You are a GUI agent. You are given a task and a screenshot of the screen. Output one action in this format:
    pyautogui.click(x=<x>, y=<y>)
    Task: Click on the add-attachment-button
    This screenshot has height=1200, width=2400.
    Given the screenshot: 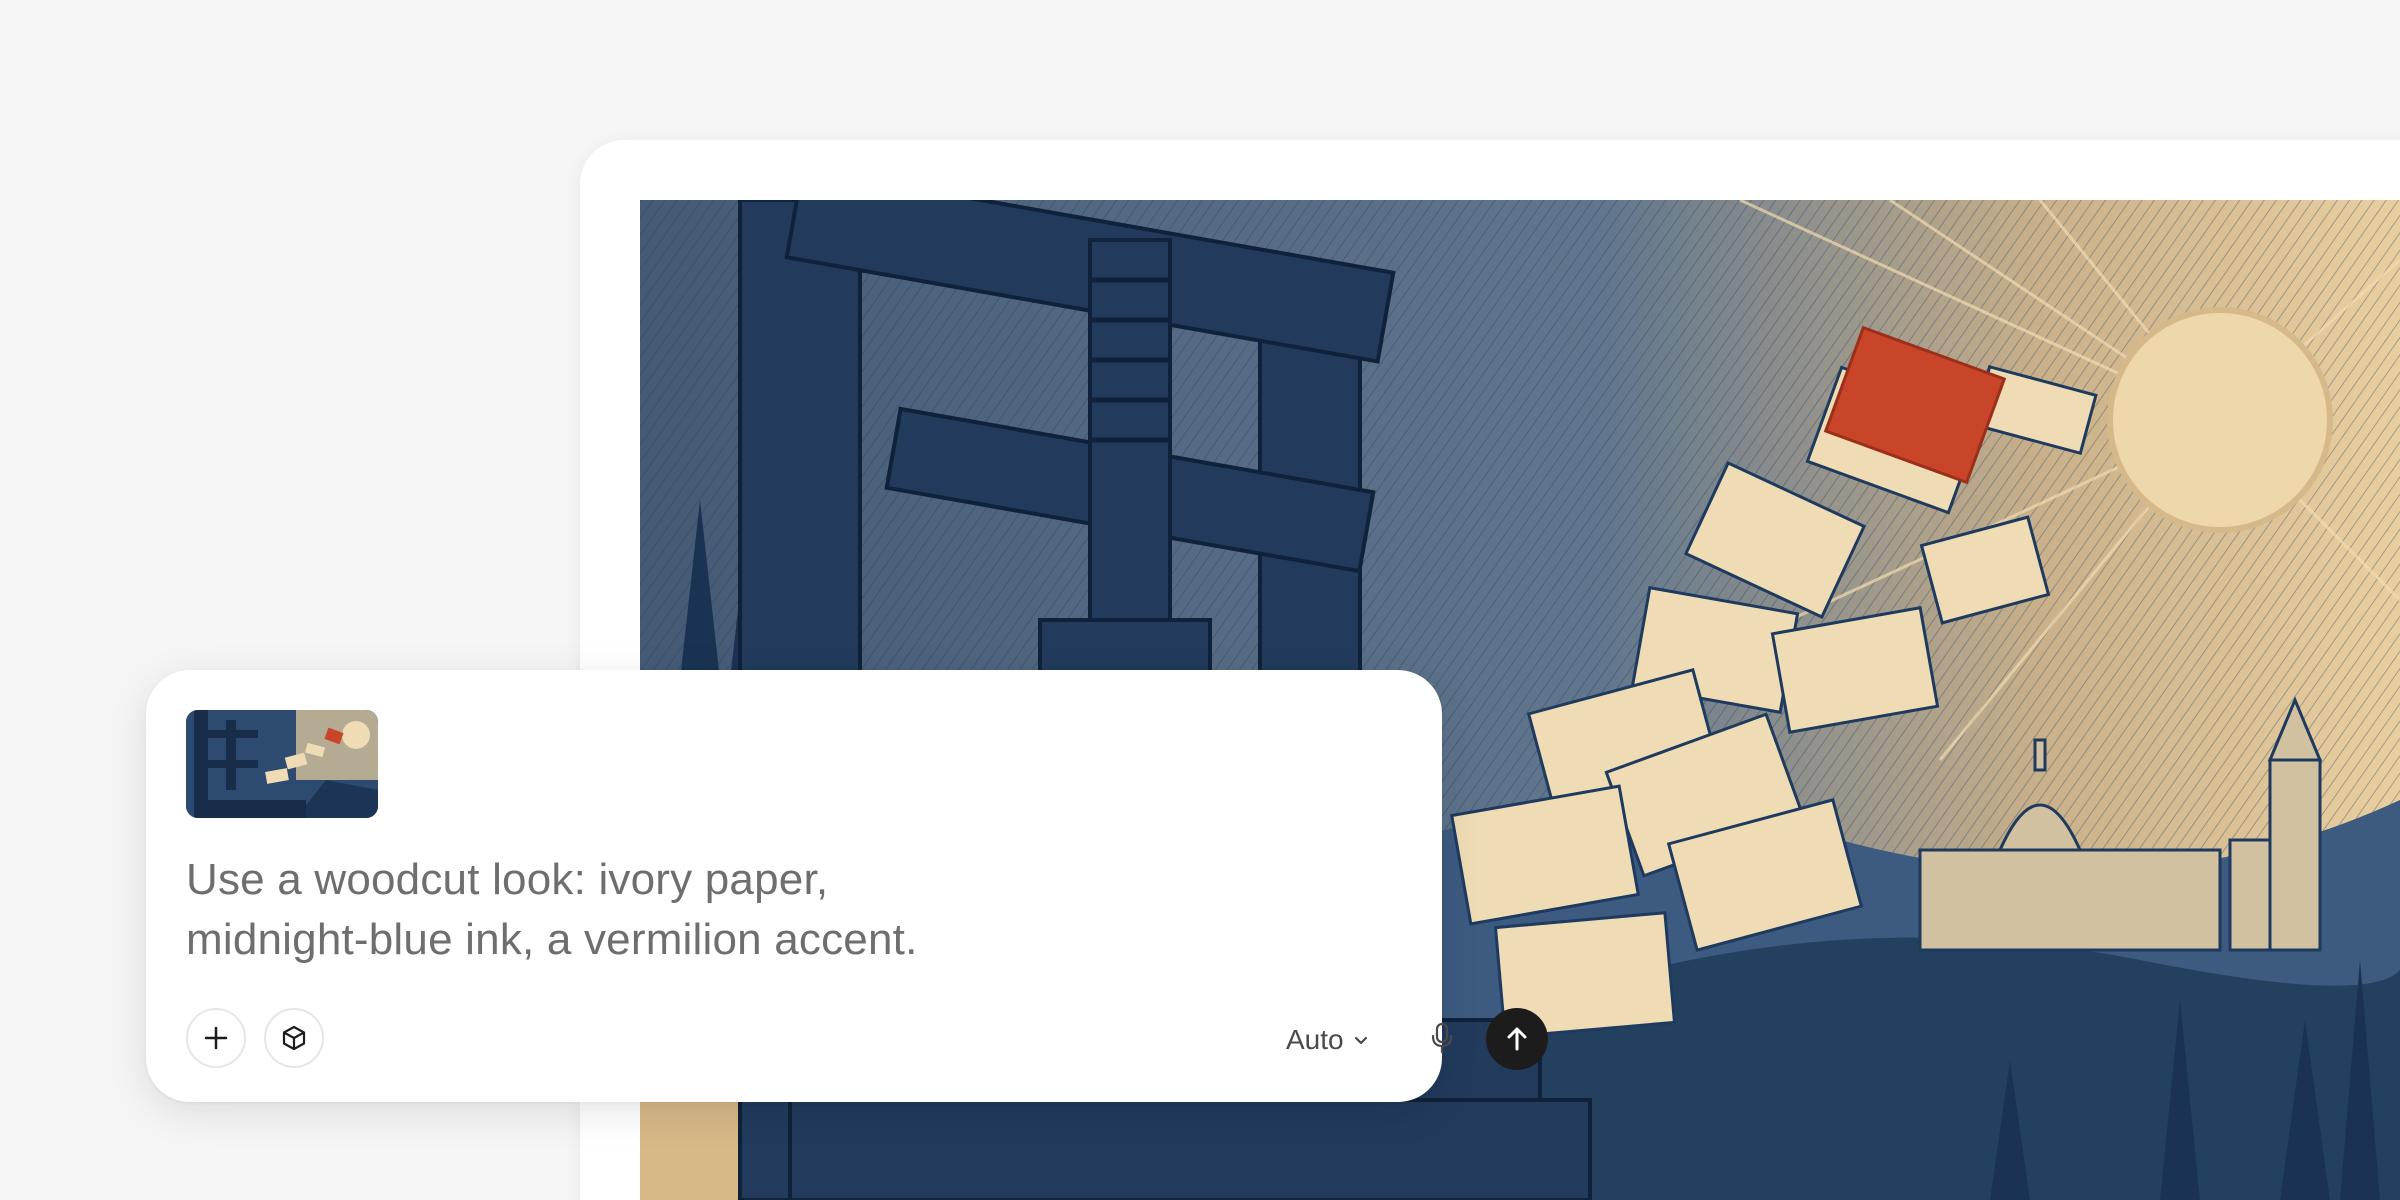 What is the action you would take?
    pyautogui.click(x=216, y=1038)
    